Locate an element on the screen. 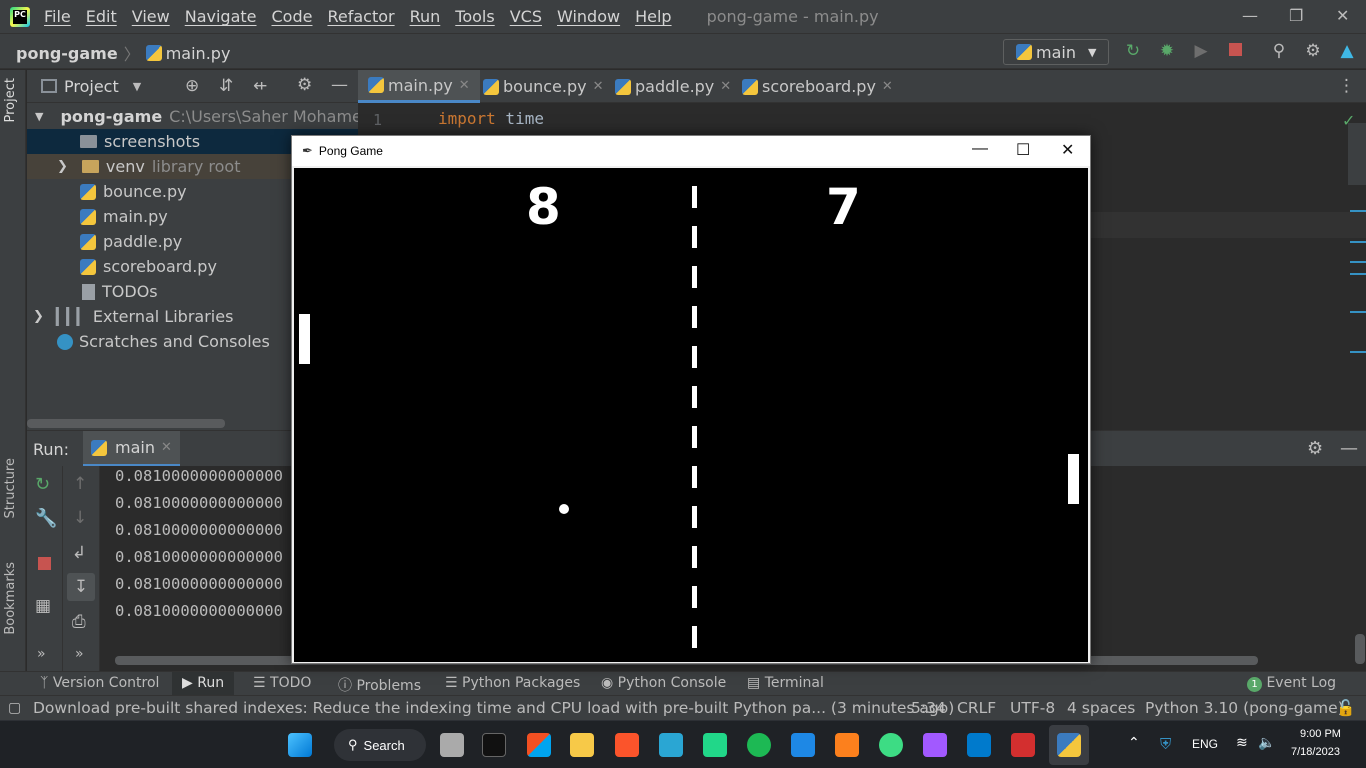 Image resolution: width=1366 pixels, height=768 pixels. vscode-icon is located at coordinates (979, 745).